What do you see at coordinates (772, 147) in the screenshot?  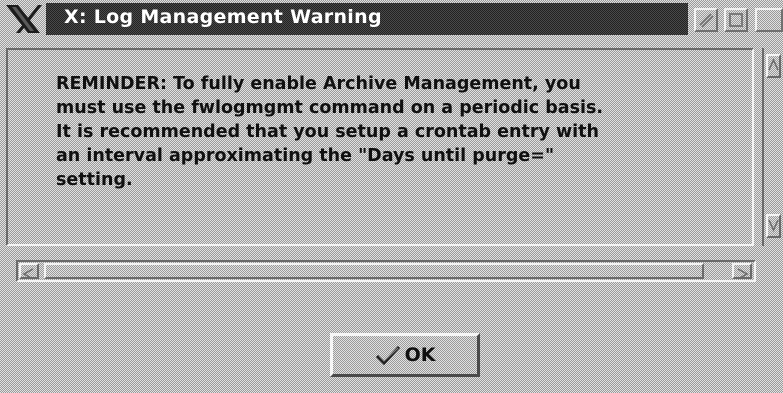 I see `vertical-scrollbar` at bounding box center [772, 147].